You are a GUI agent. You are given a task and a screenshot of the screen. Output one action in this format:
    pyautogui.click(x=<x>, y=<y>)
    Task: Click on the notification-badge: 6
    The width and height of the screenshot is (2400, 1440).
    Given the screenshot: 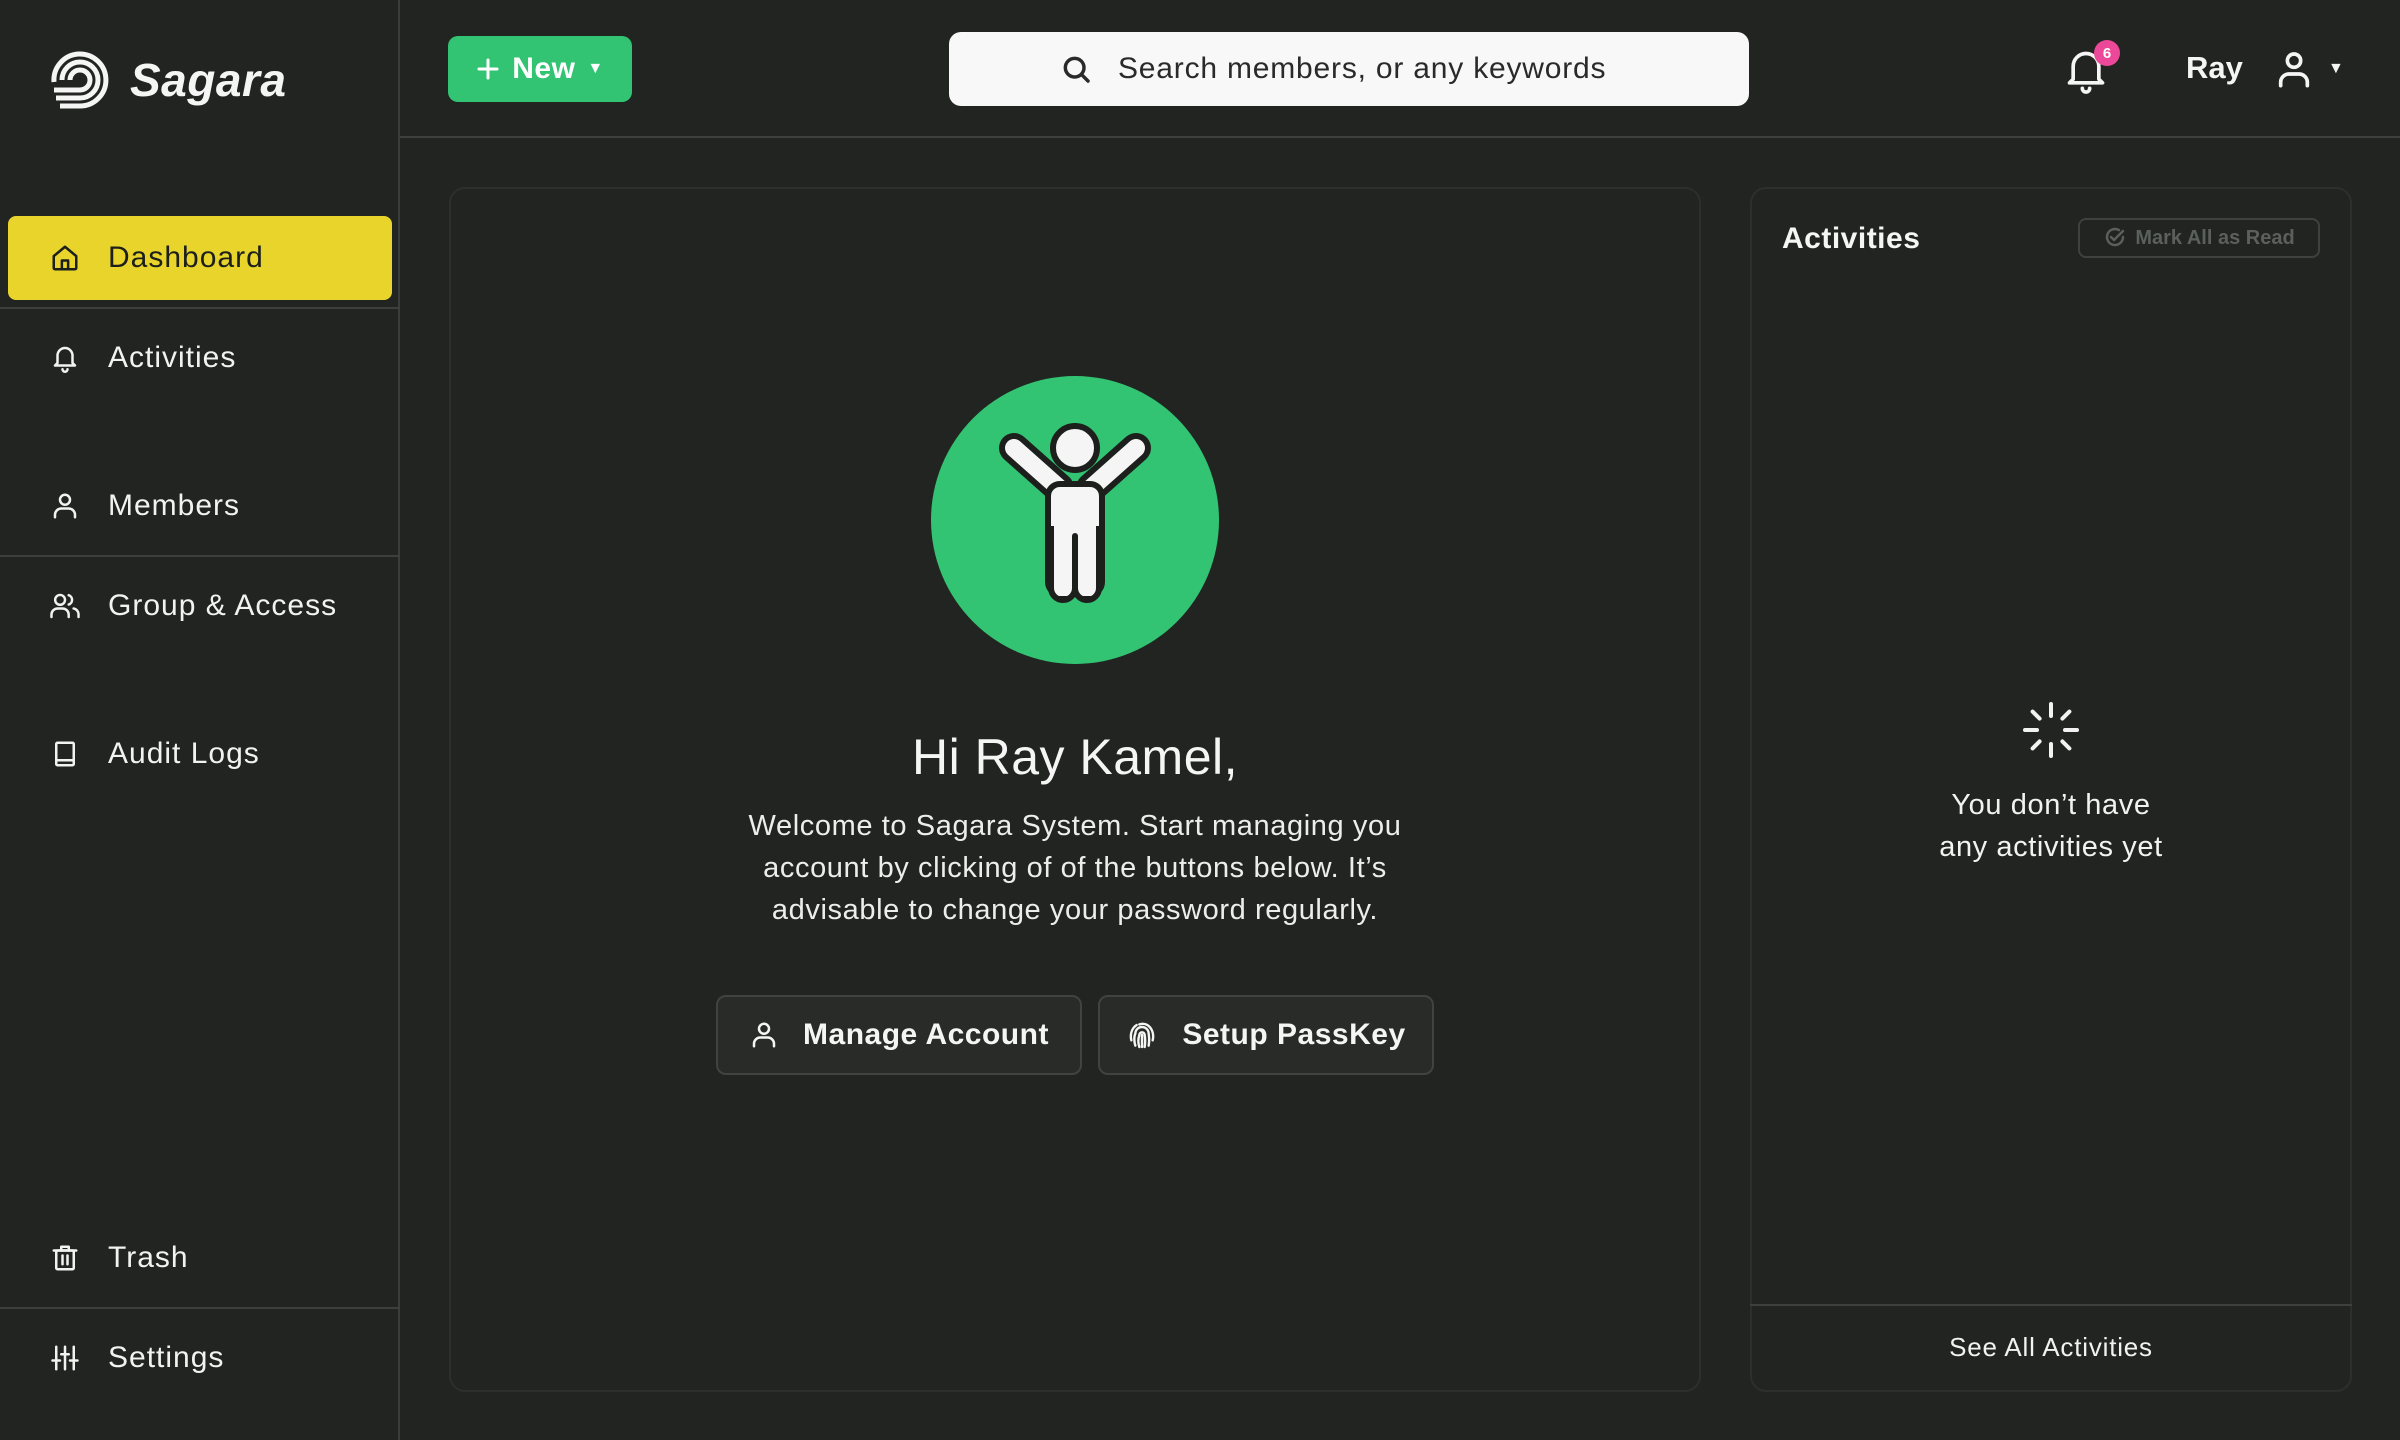 What is the action you would take?
    pyautogui.click(x=2107, y=53)
    